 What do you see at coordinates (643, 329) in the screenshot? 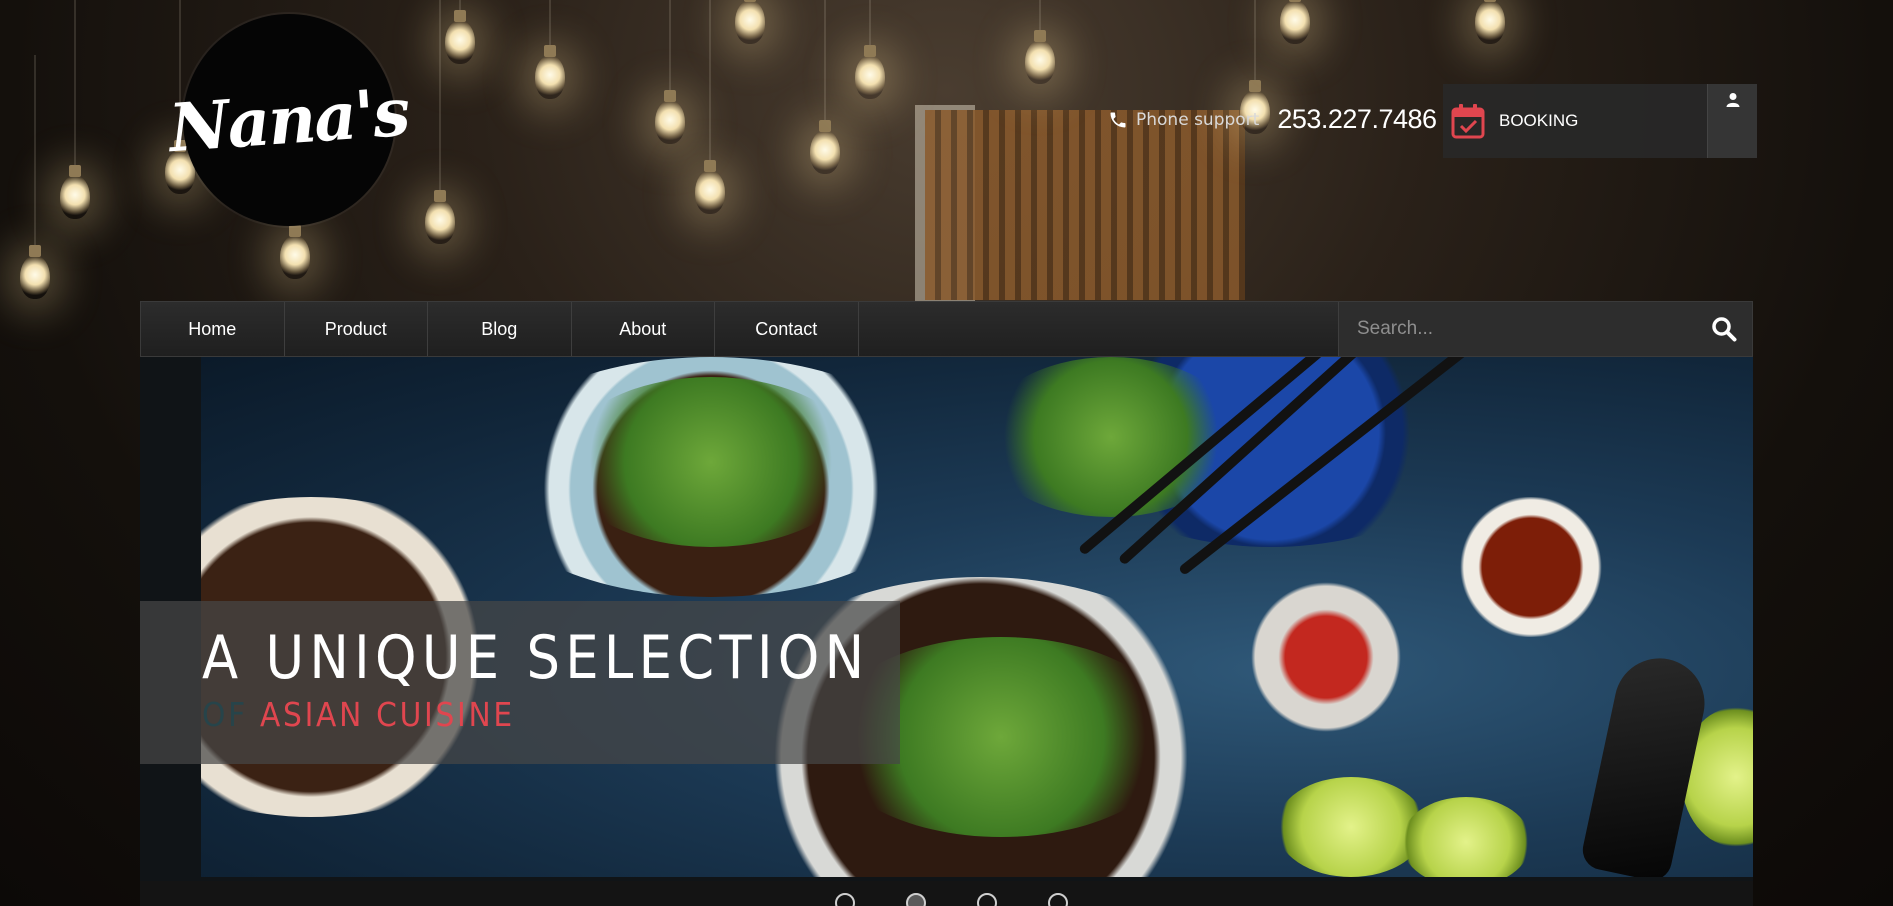
I see `nav-item-about: About` at bounding box center [643, 329].